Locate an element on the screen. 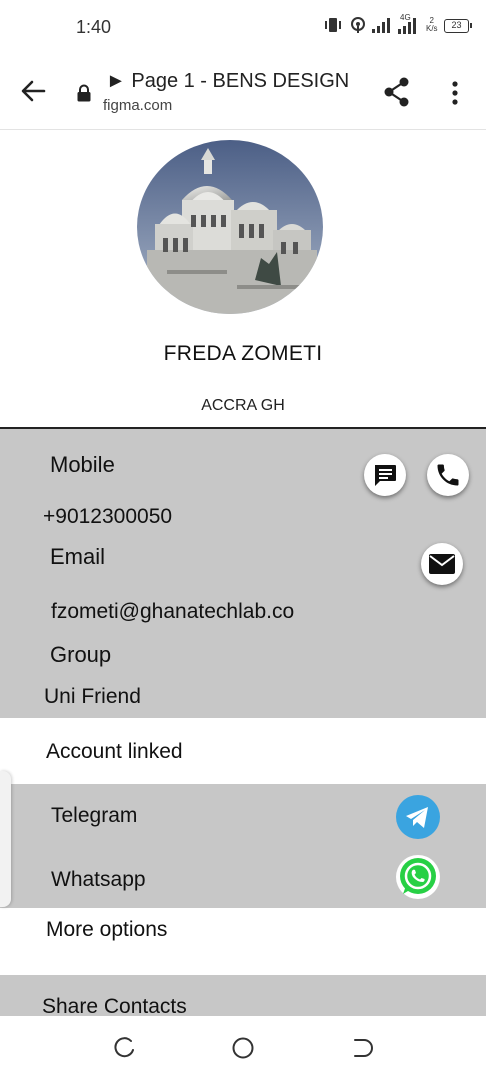  mobile-value: +9012300050 is located at coordinates (107, 517).